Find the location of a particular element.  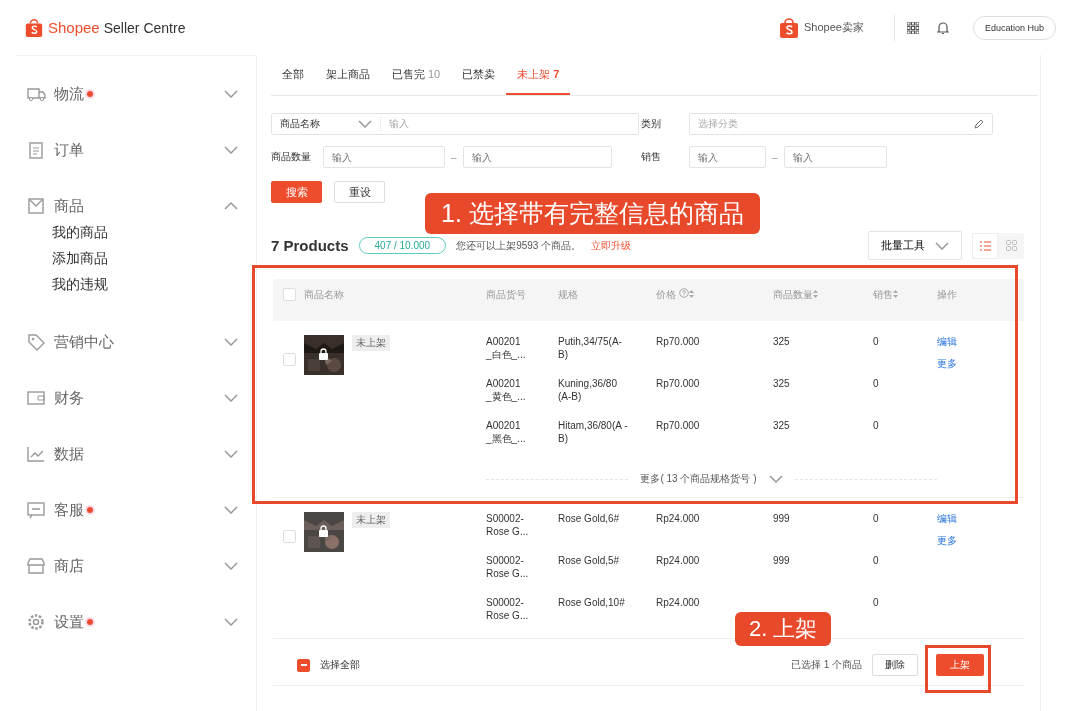

sidebar-item: 商品 is located at coordinates (136, 206).